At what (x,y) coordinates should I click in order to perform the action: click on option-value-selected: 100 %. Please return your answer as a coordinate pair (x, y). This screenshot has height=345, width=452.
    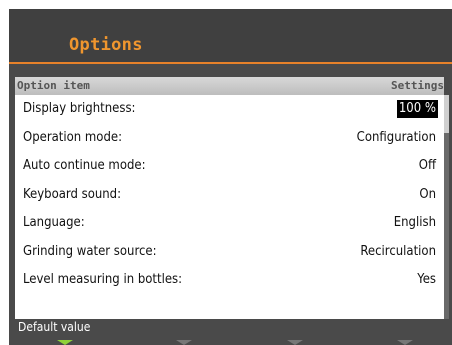
    Looking at the image, I should click on (417, 109).